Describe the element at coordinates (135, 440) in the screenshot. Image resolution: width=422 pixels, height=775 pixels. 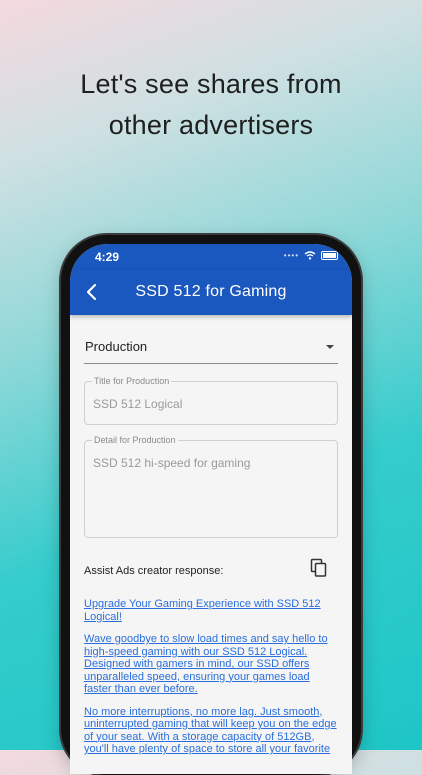
I see `detail-field-label: Detail for Production` at that location.